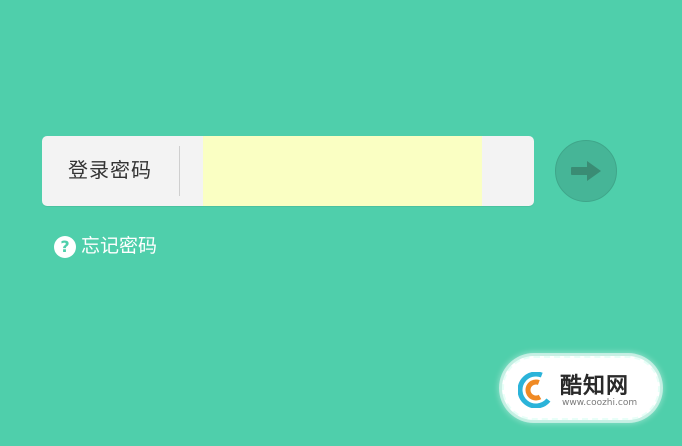  I want to click on watermark-url: www.coozhi.com, so click(600, 403).